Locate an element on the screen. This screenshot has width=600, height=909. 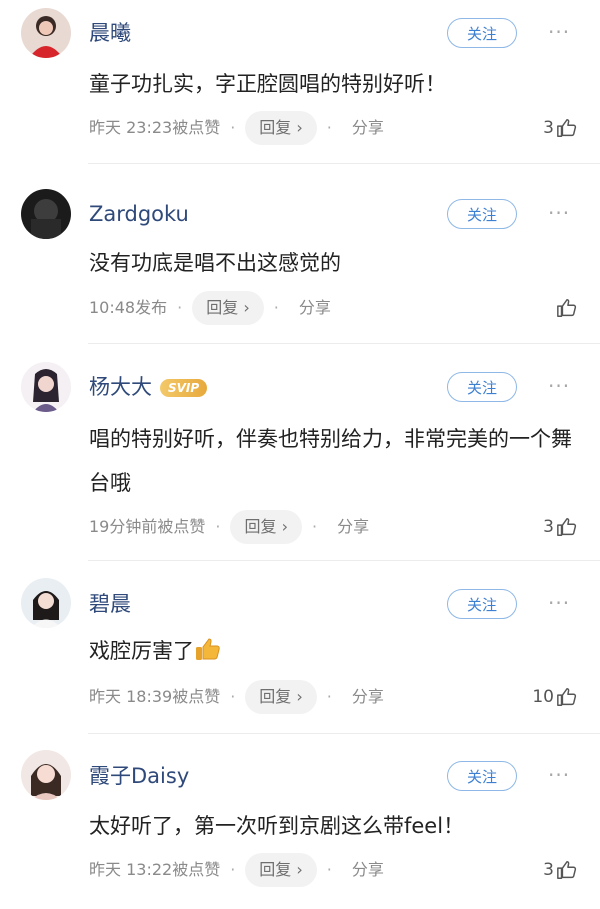
username: 霞子Daisy is located at coordinates (139, 776).